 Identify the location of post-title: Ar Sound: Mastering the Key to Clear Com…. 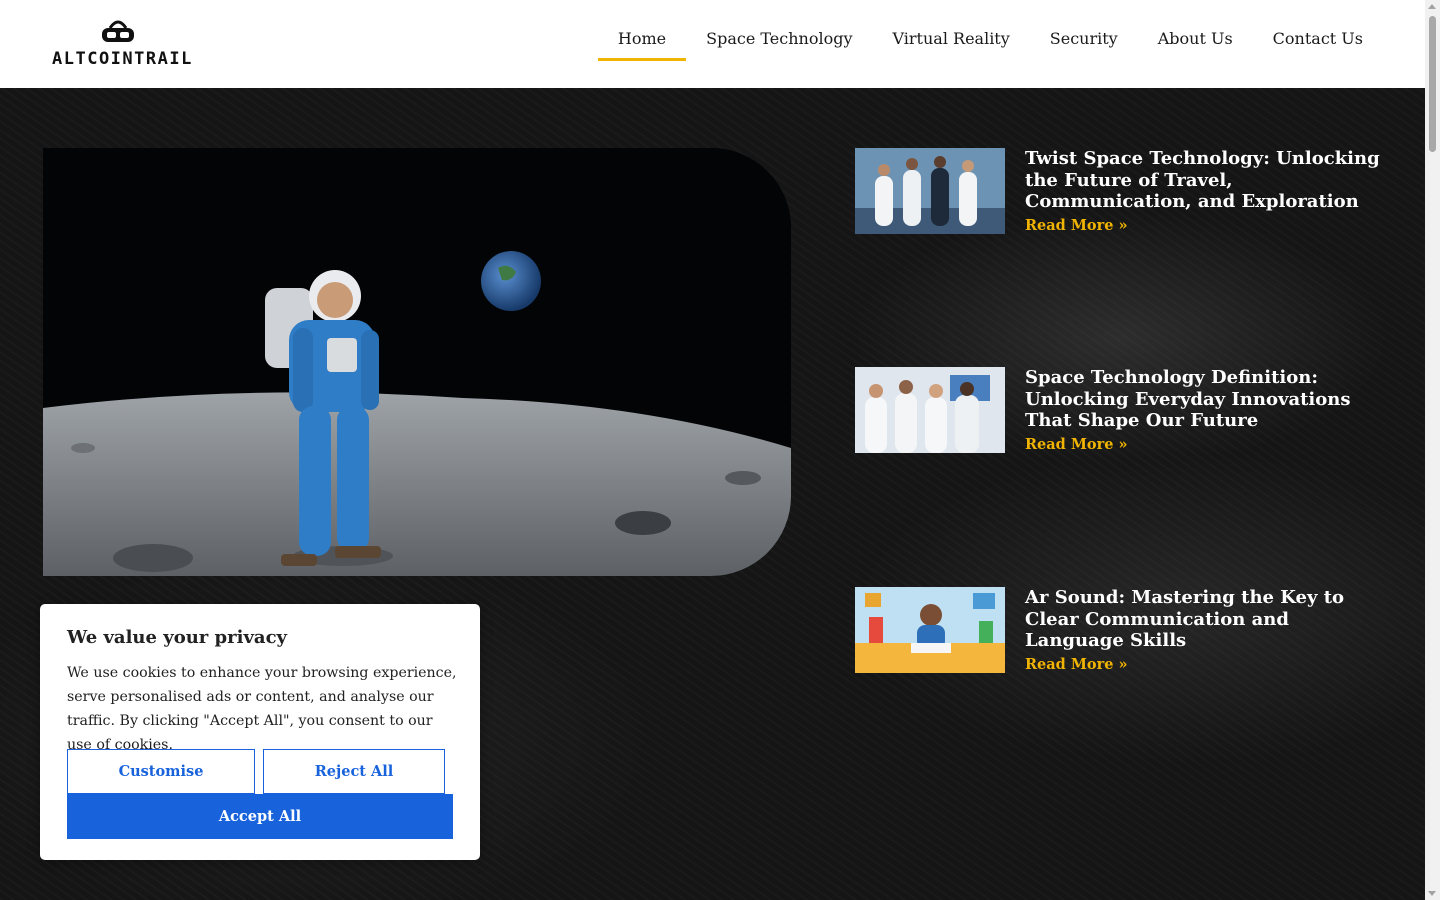
(1205, 631).